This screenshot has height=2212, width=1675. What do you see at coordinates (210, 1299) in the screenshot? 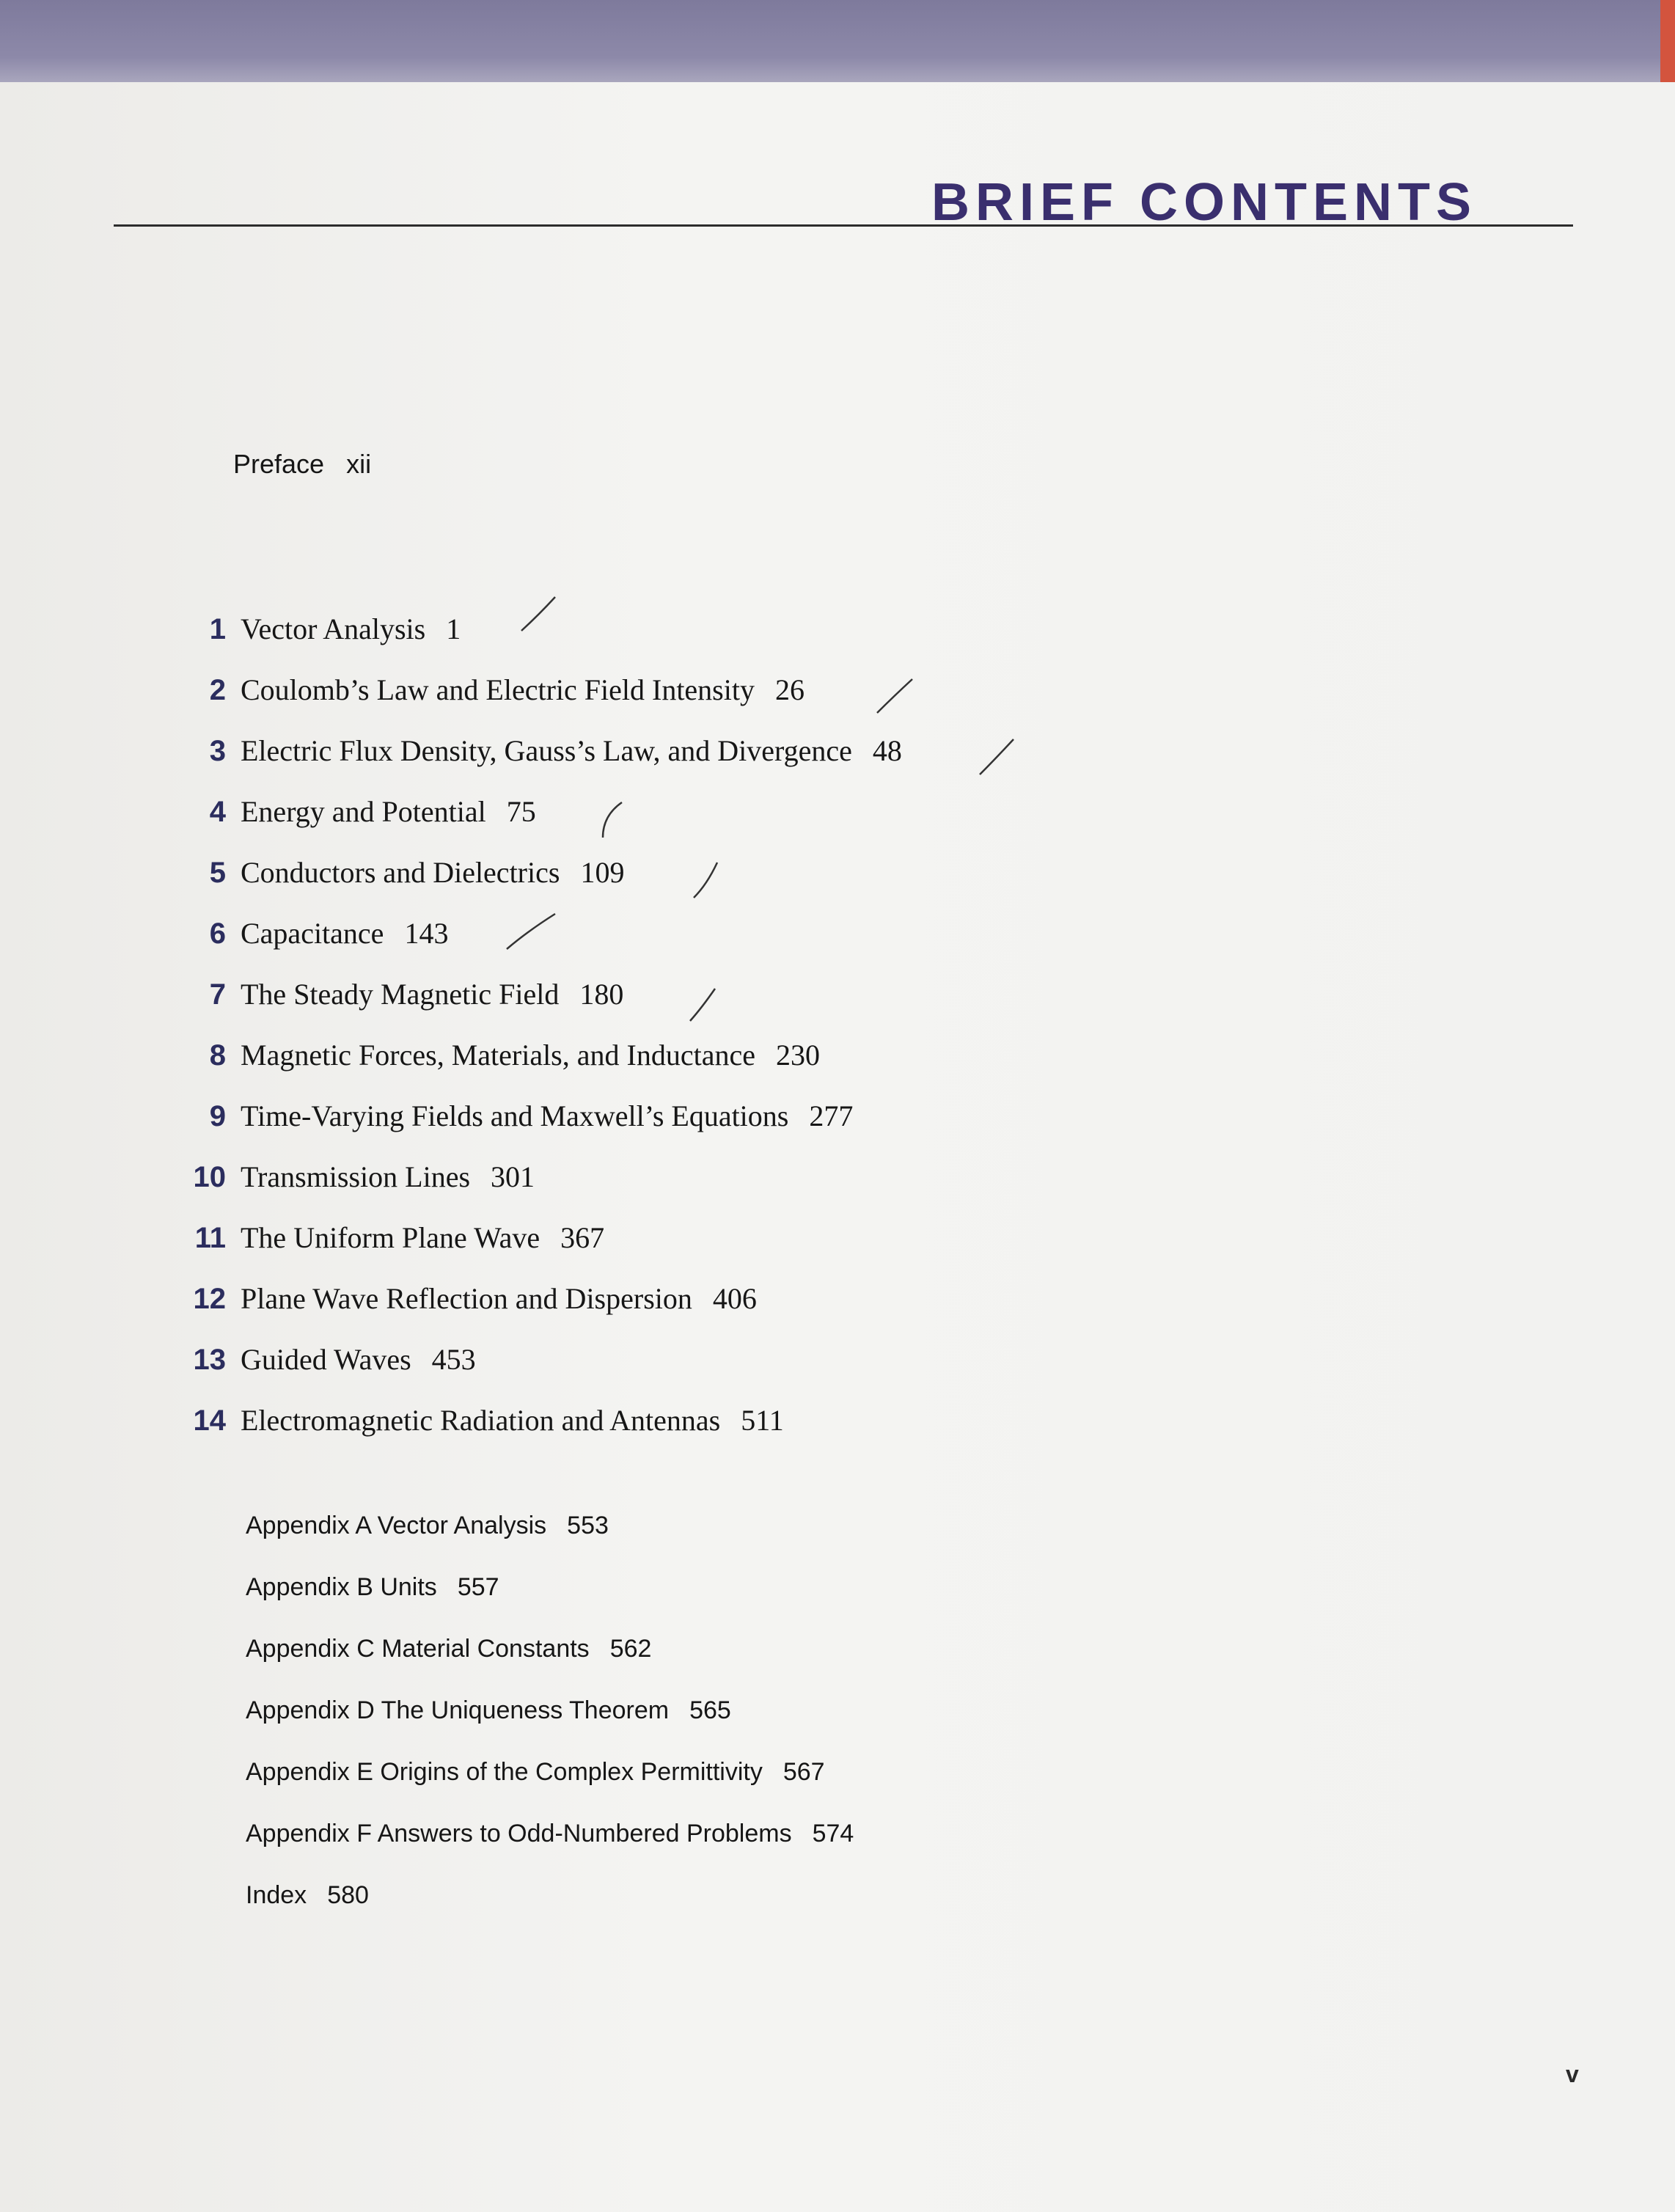
I see `chapter-number: 12` at bounding box center [210, 1299].